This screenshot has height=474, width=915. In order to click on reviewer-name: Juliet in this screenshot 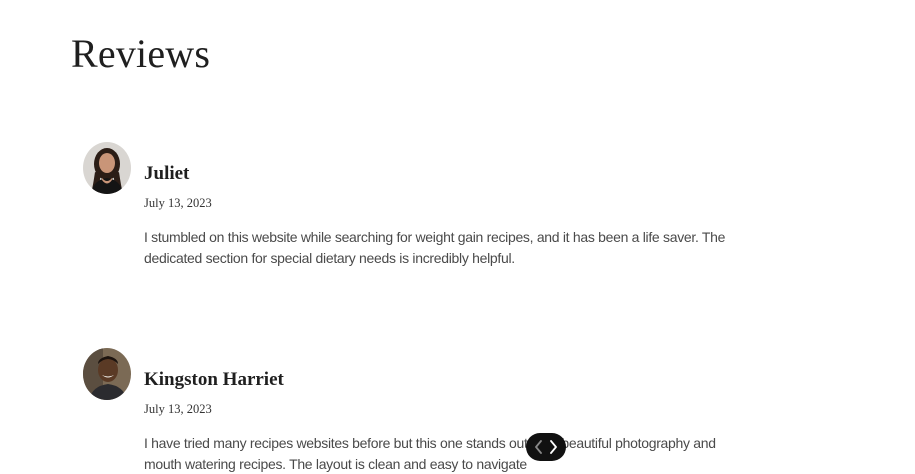, I will do `click(167, 173)`.